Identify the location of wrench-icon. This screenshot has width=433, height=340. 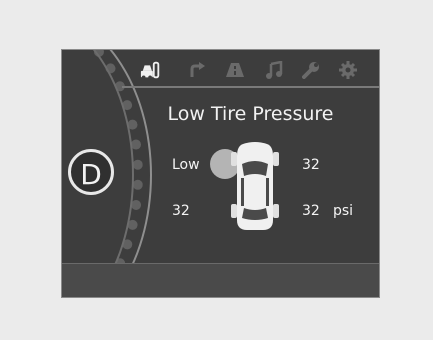
(311, 70).